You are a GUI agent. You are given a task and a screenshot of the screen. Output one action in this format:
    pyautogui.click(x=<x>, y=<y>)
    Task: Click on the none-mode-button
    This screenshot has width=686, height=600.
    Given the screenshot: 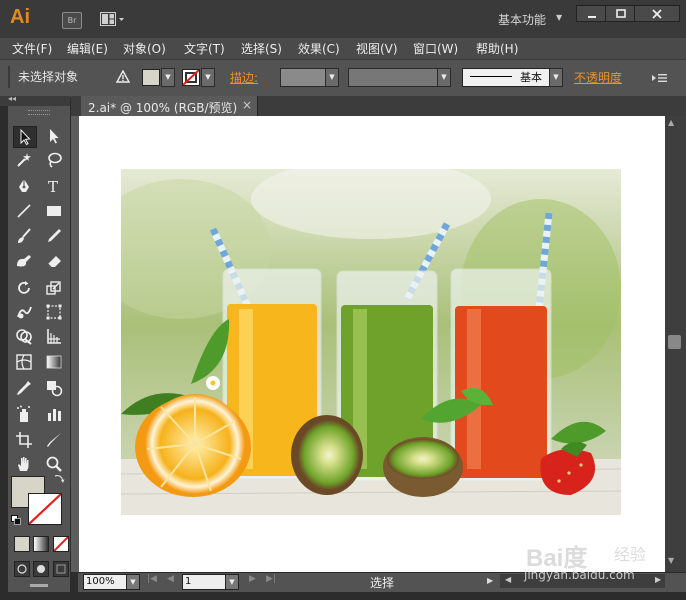 What is the action you would take?
    pyautogui.click(x=61, y=544)
    